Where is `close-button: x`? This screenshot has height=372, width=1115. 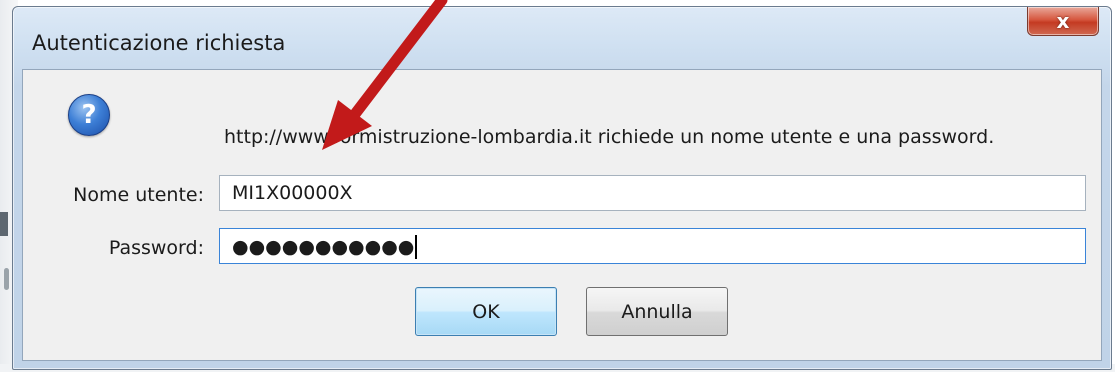 close-button: x is located at coordinates (1063, 21).